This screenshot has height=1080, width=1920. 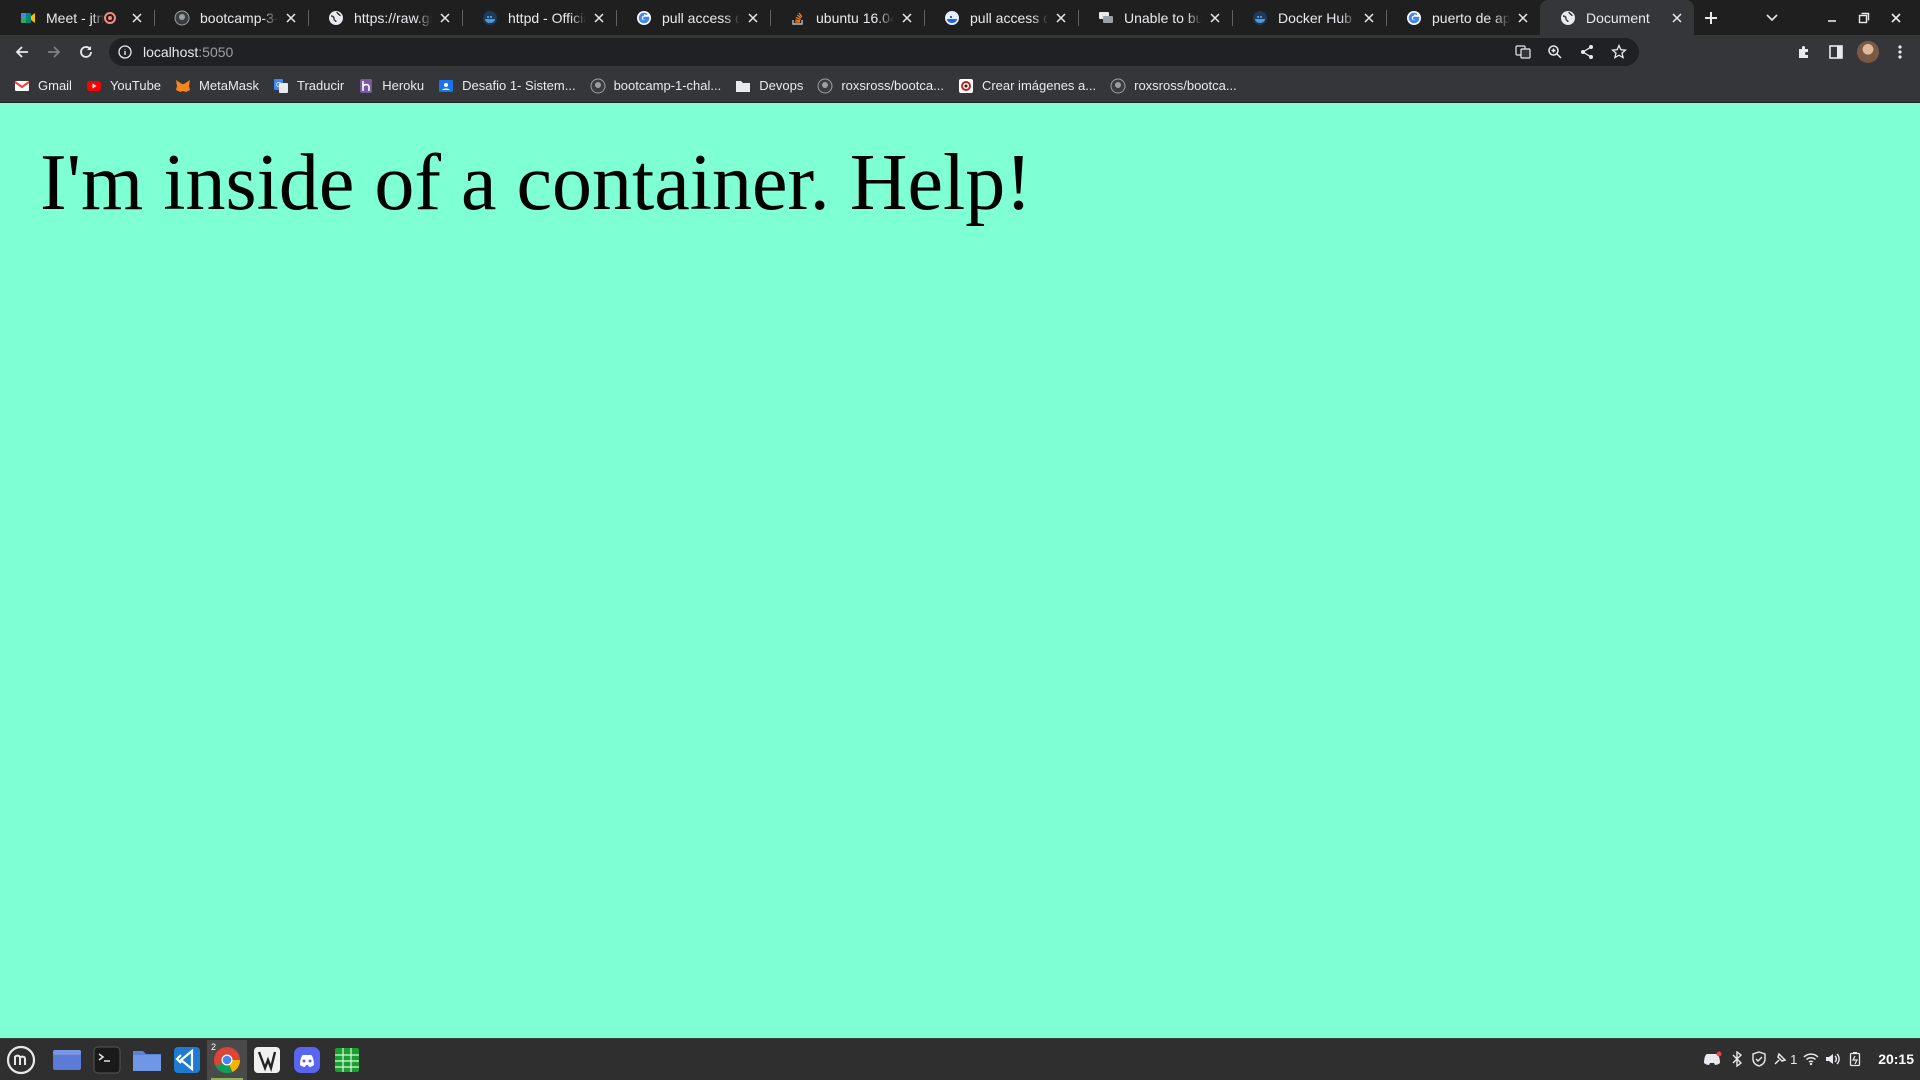 I want to click on system-tray: 1 20:15, so click(x=1809, y=1059).